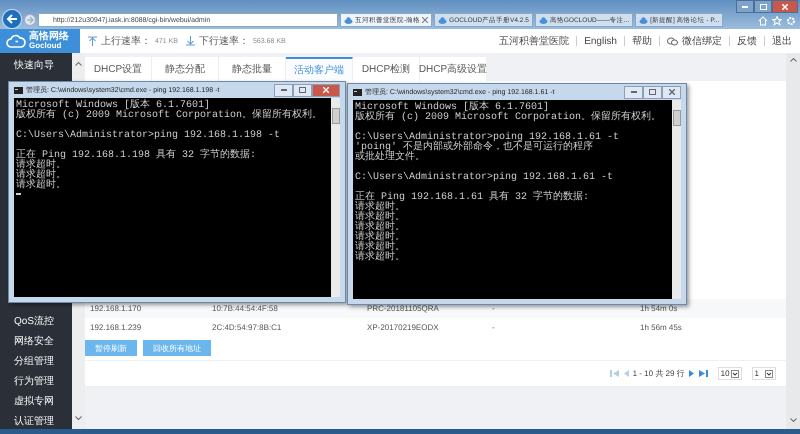 The height and width of the screenshot is (434, 800). What do you see at coordinates (782, 41) in the screenshot?
I see `header-link: 退出` at bounding box center [782, 41].